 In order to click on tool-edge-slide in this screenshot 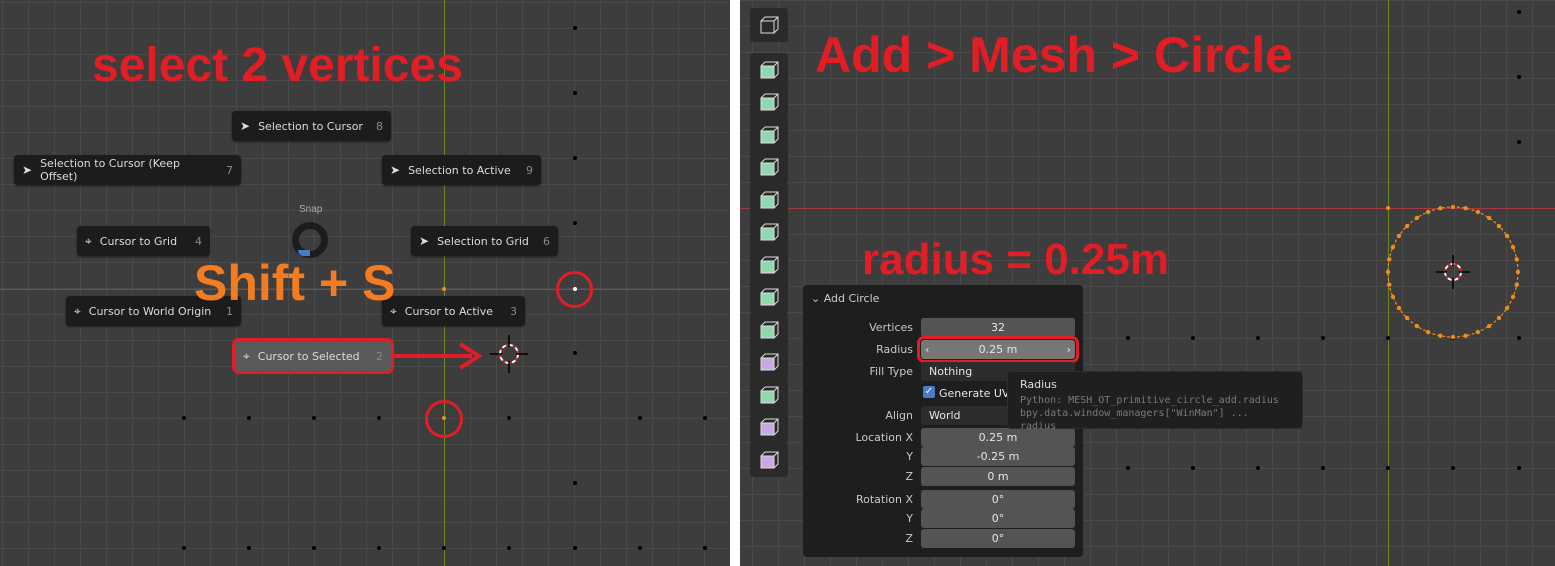, I will do `click(769, 362)`.